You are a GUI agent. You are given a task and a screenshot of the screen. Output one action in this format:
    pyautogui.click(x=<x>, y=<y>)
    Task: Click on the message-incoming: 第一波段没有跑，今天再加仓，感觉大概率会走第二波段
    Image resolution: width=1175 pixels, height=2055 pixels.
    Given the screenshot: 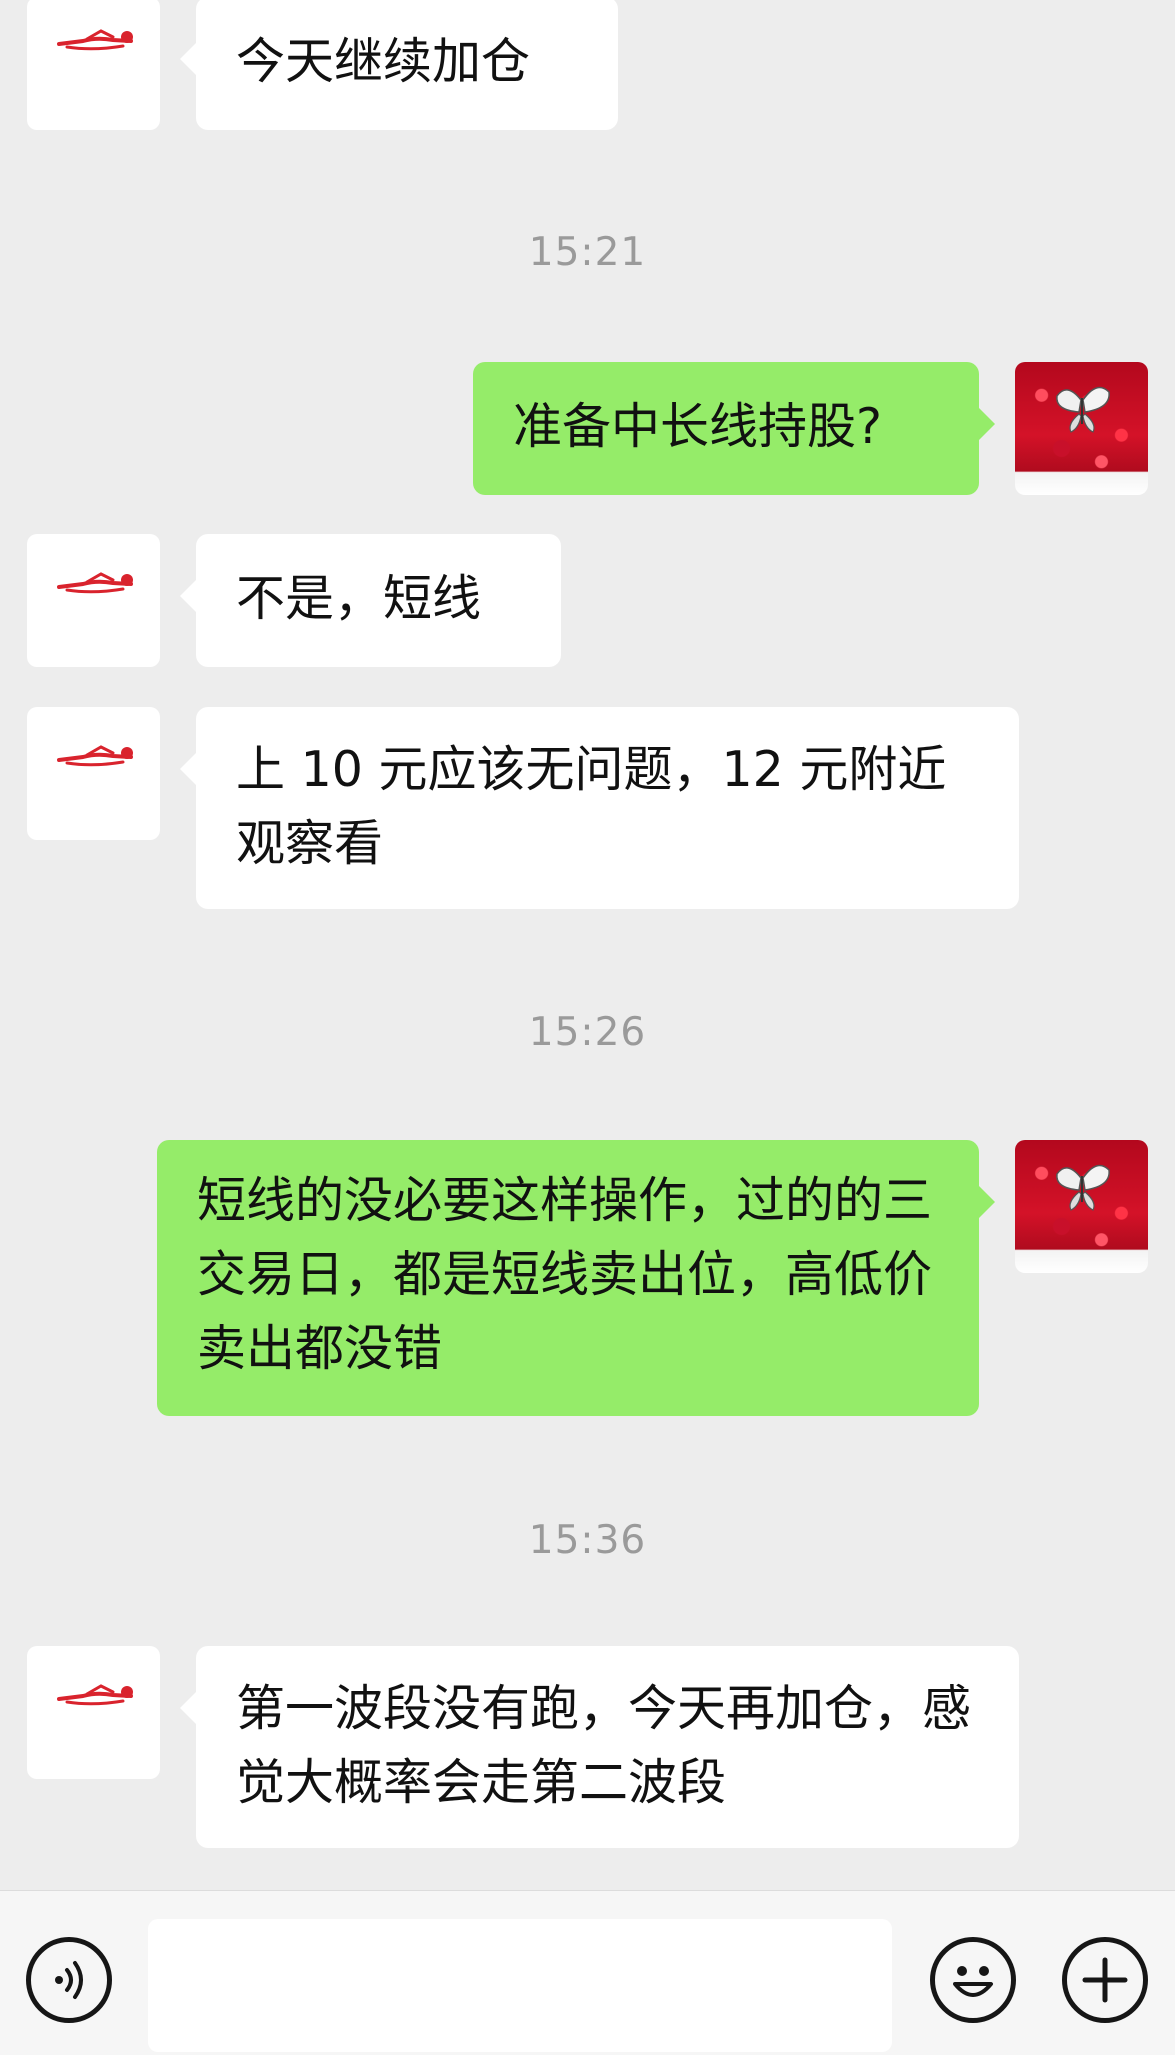 What is the action you would take?
    pyautogui.click(x=523, y=1747)
    